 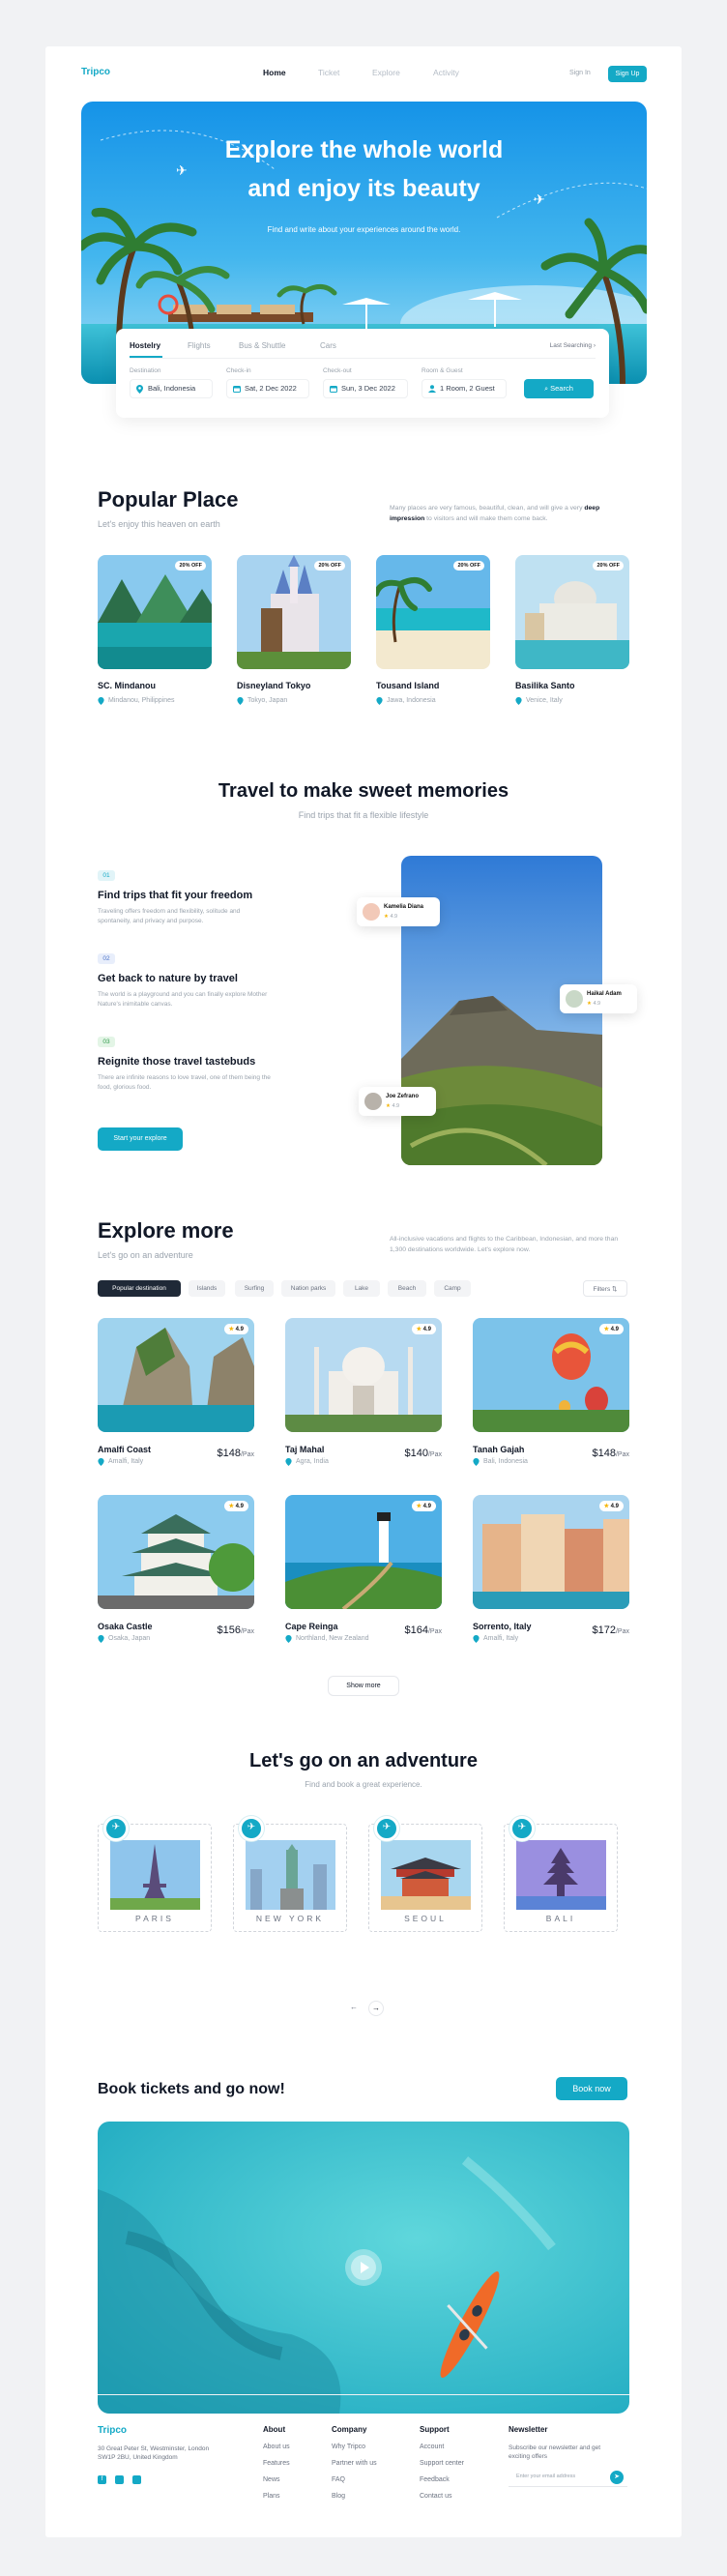 What do you see at coordinates (628, 74) in the screenshot?
I see `signup-button: Sign Up` at bounding box center [628, 74].